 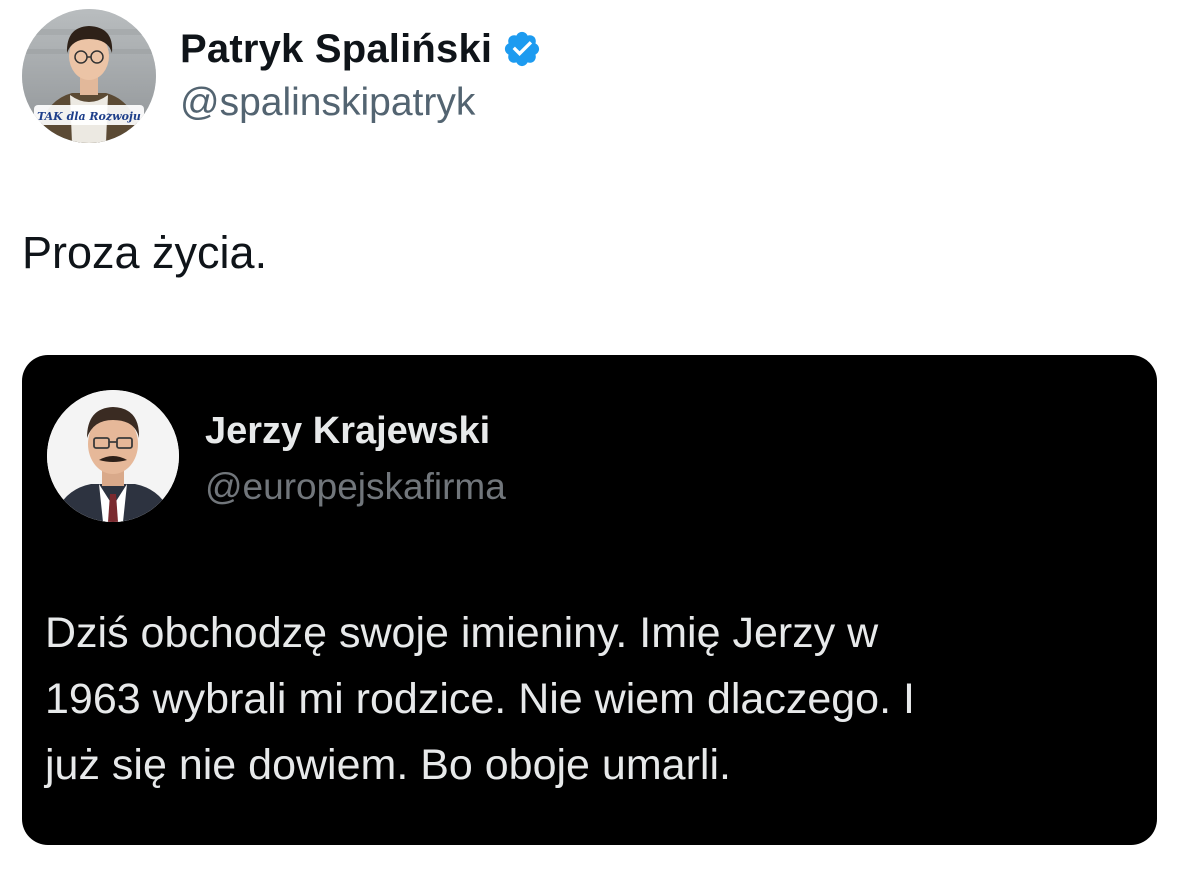 What do you see at coordinates (388, 765) in the screenshot?
I see `quoted-text-line: już się nie dowiem. Bo oboje umarli.` at bounding box center [388, 765].